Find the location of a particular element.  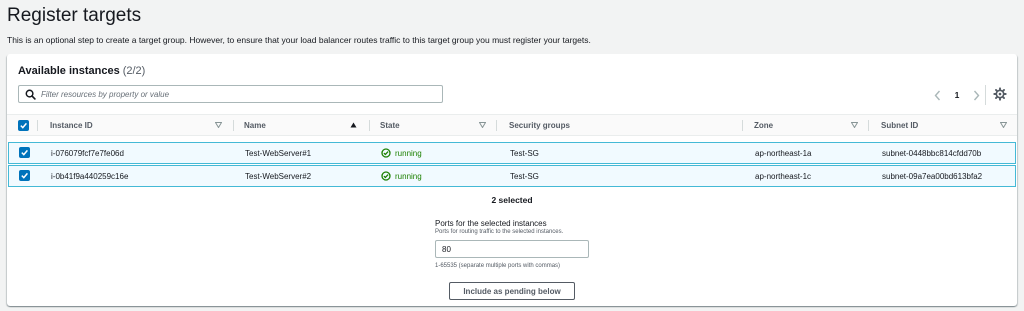

column-header-state: State is located at coordinates (437, 125).